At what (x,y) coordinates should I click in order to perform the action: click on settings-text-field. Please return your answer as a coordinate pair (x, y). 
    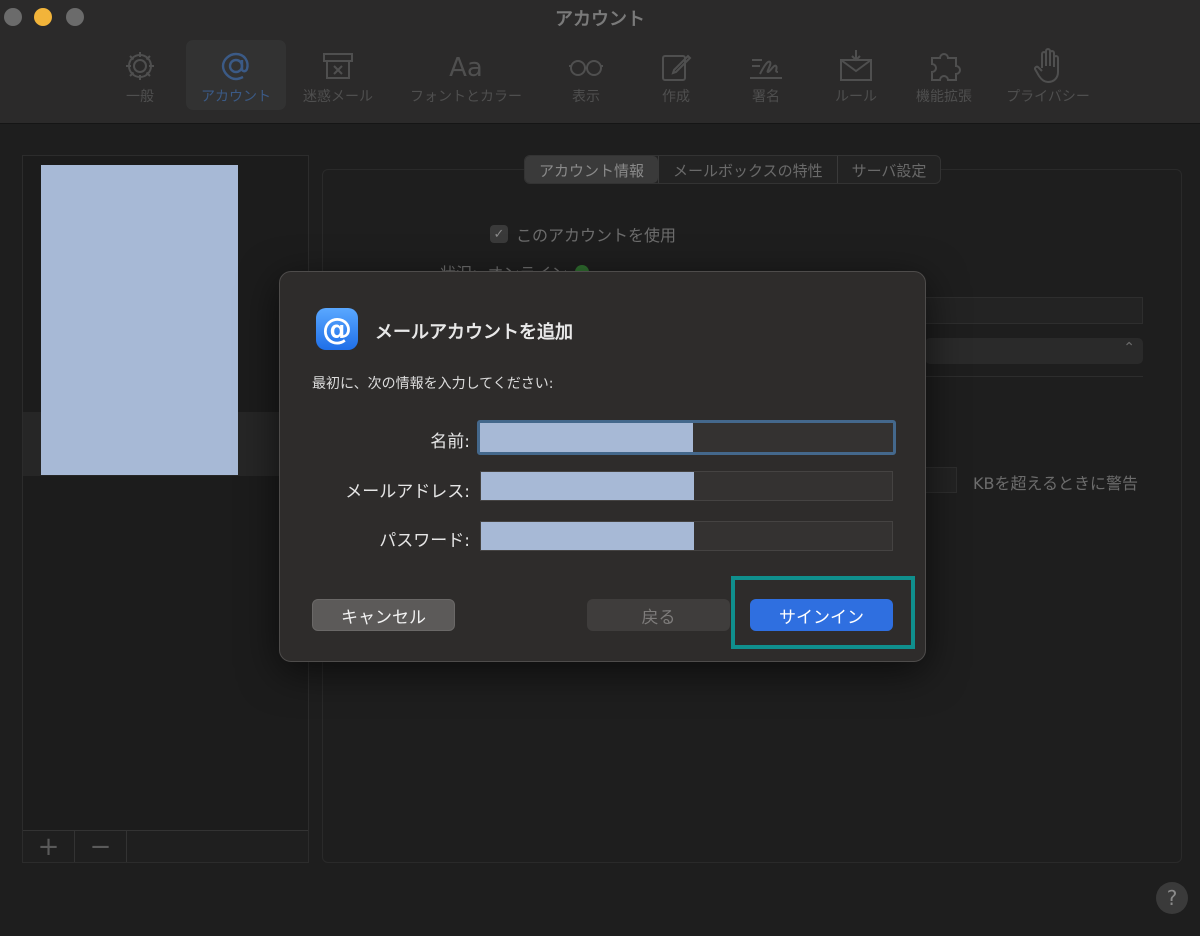
    Looking at the image, I should click on (1034, 310).